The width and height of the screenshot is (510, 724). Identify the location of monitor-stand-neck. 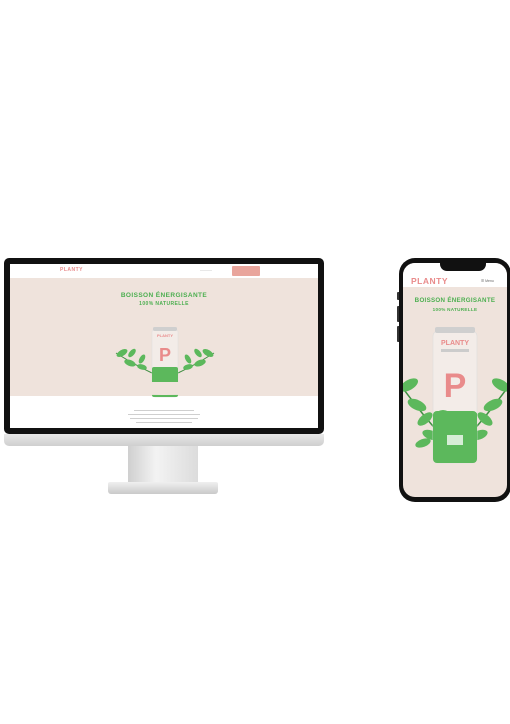
(163, 465).